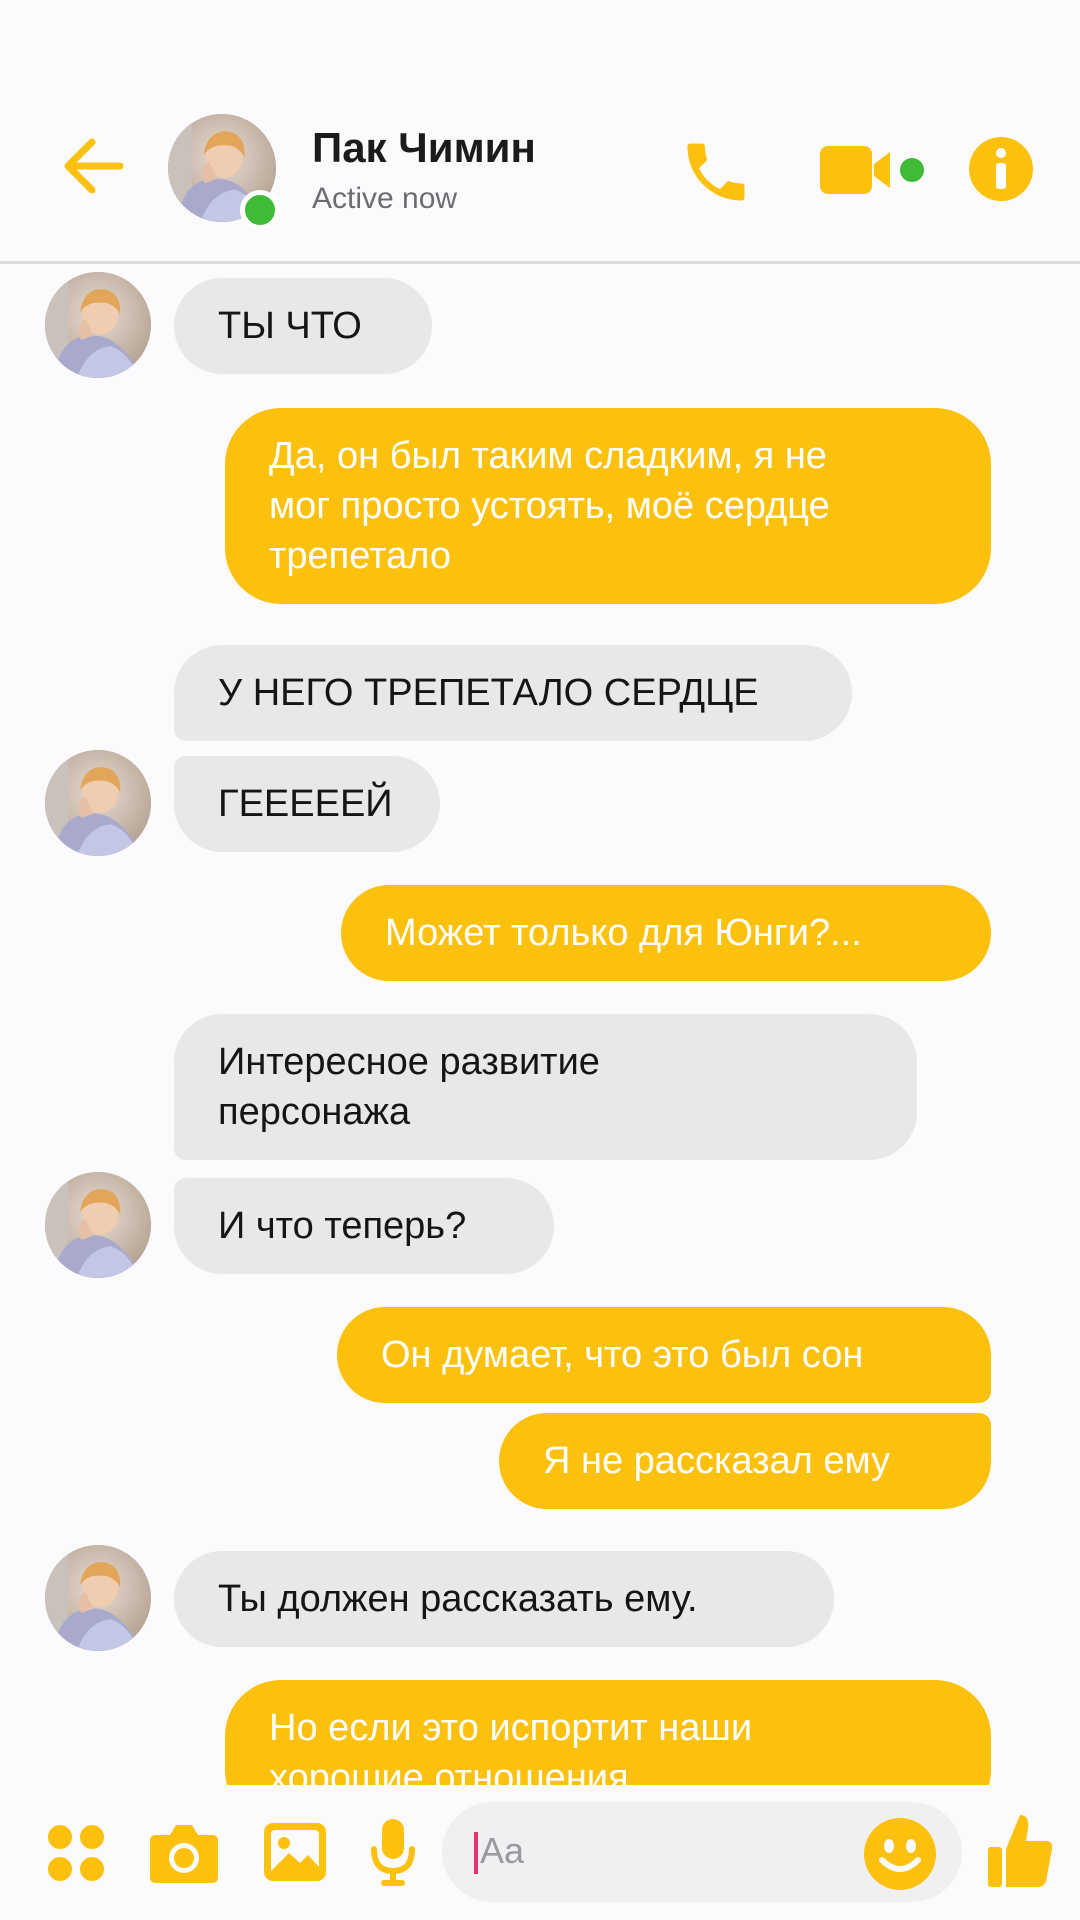  Describe the element at coordinates (702, 1852) in the screenshot. I see `message-input: Aa` at that location.